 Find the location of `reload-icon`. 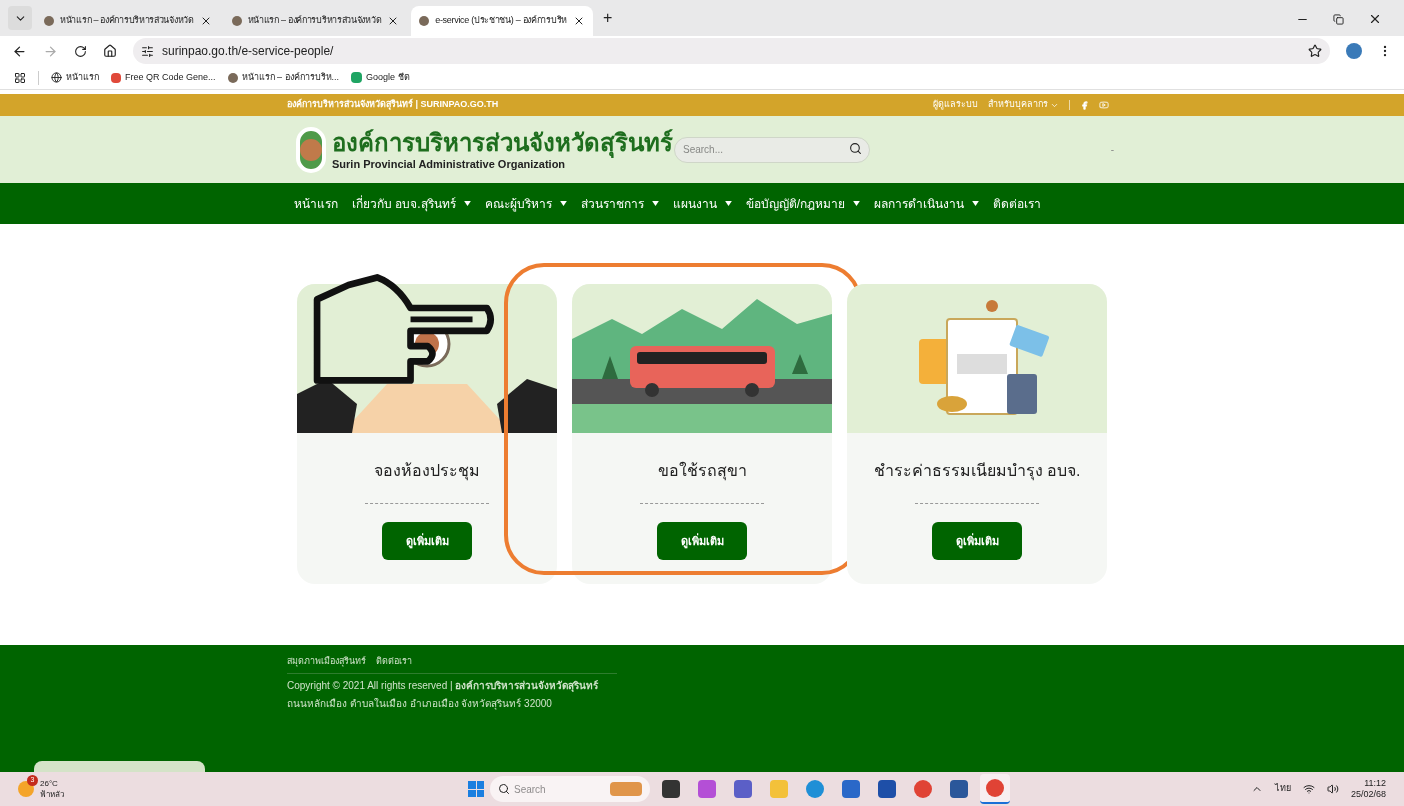

reload-icon is located at coordinates (80, 51).